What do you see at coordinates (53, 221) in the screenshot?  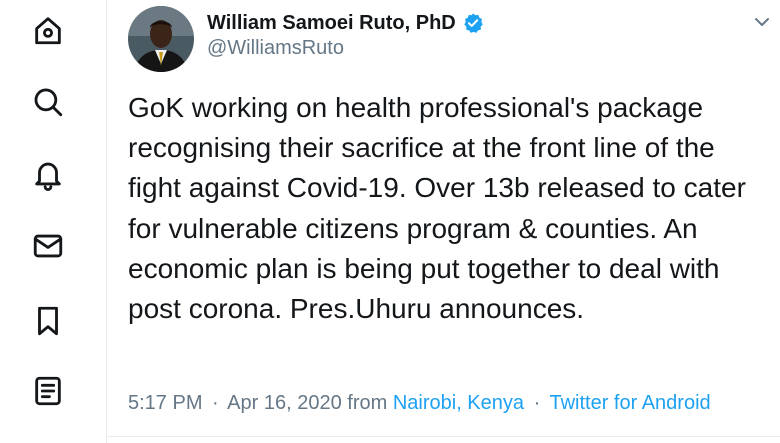 I see `sidebar-nav` at bounding box center [53, 221].